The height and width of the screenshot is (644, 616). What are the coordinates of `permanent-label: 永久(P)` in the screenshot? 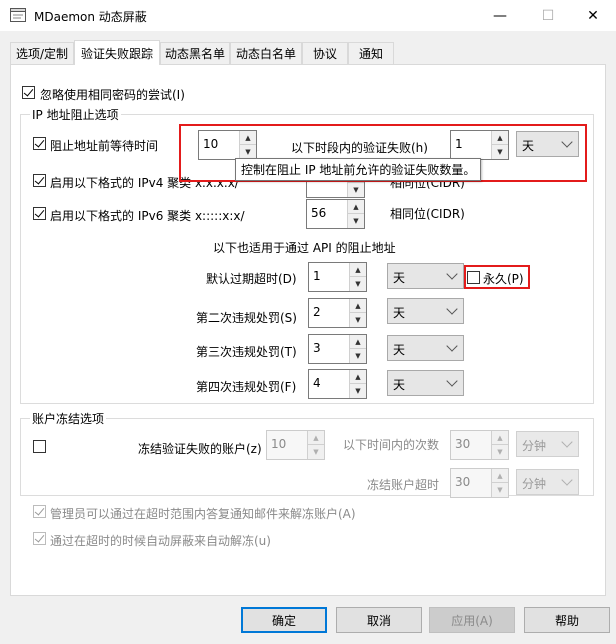 It's located at (503, 279).